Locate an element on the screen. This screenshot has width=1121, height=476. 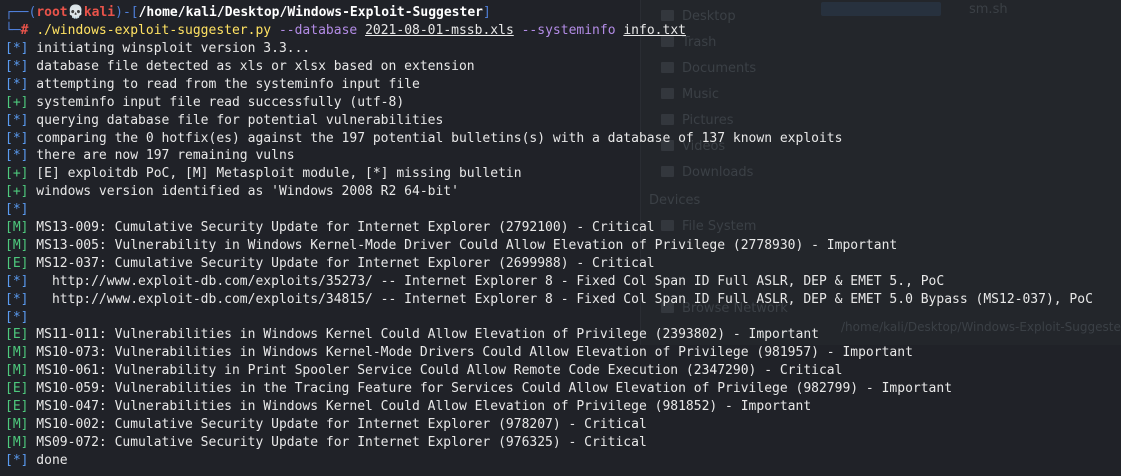
prompt-hash: # is located at coordinates (24, 30).